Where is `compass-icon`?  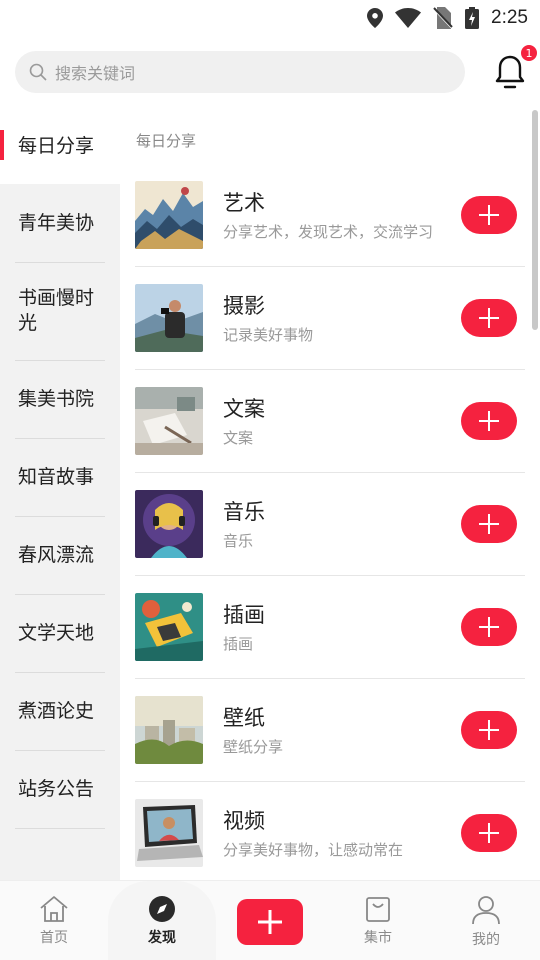 compass-icon is located at coordinates (162, 909).